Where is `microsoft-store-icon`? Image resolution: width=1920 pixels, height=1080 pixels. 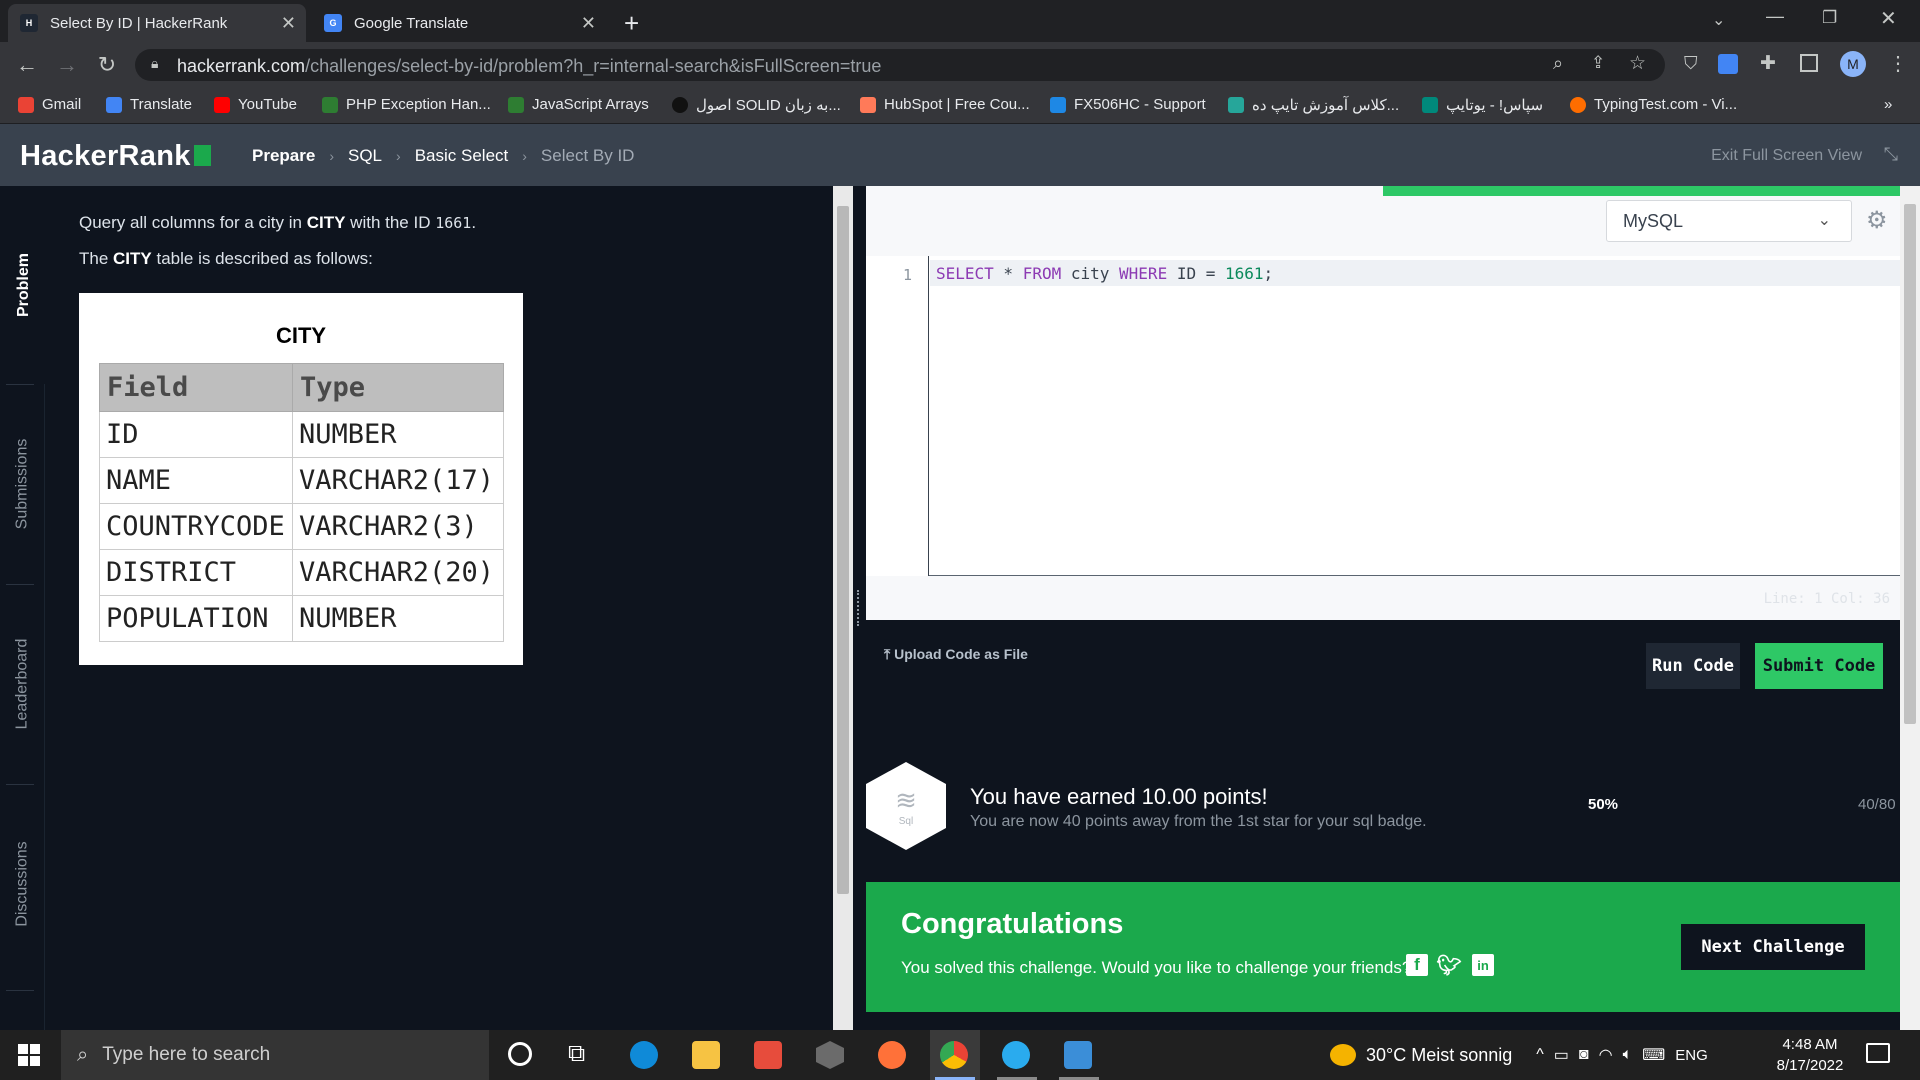
microsoft-store-icon is located at coordinates (768, 1055).